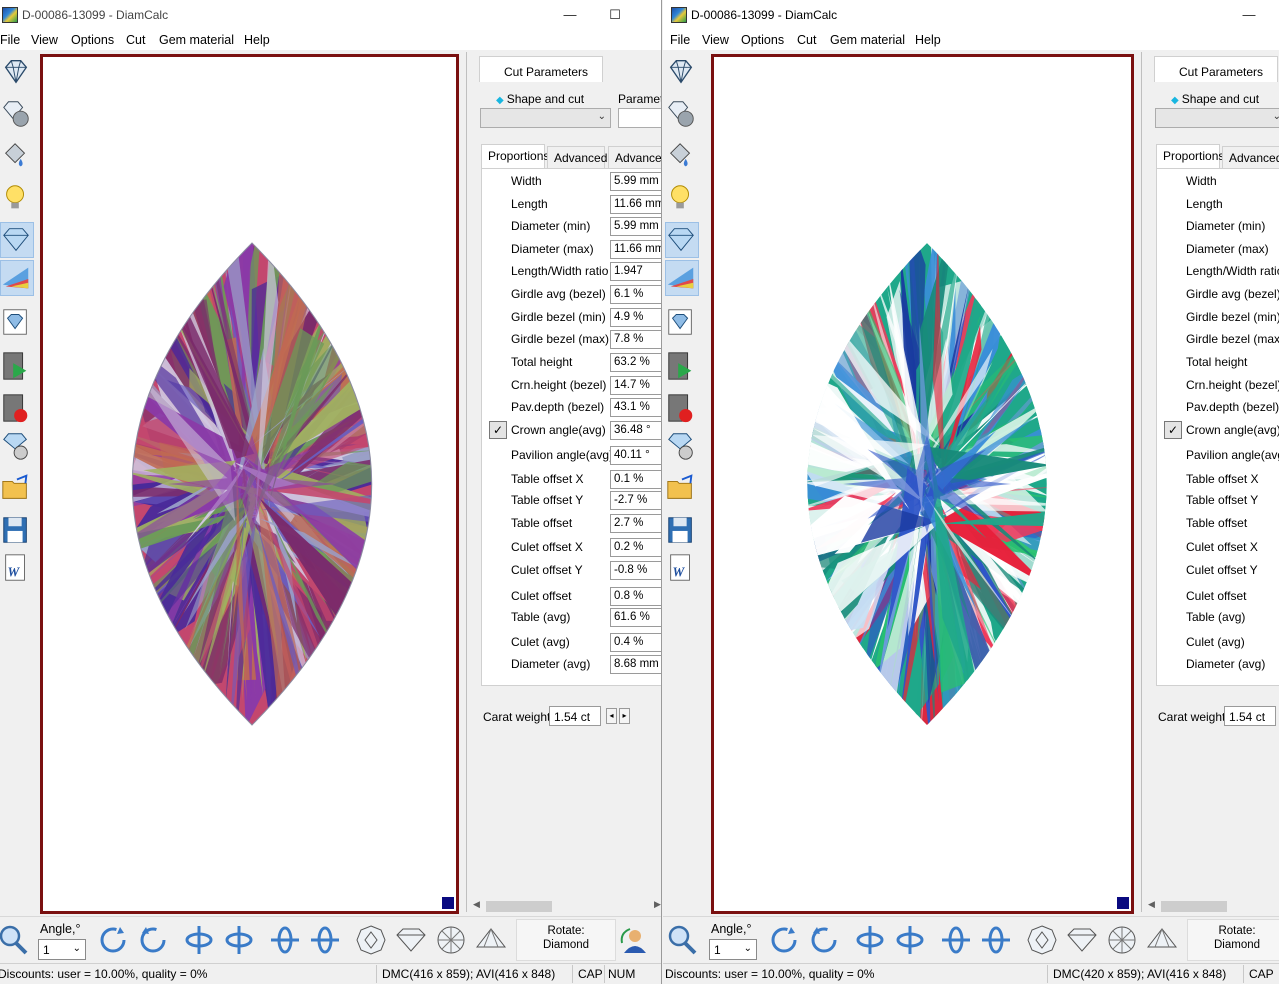 The height and width of the screenshot is (984, 1279). What do you see at coordinates (635, 455) in the screenshot?
I see `param-value-field: 40.11 °` at bounding box center [635, 455].